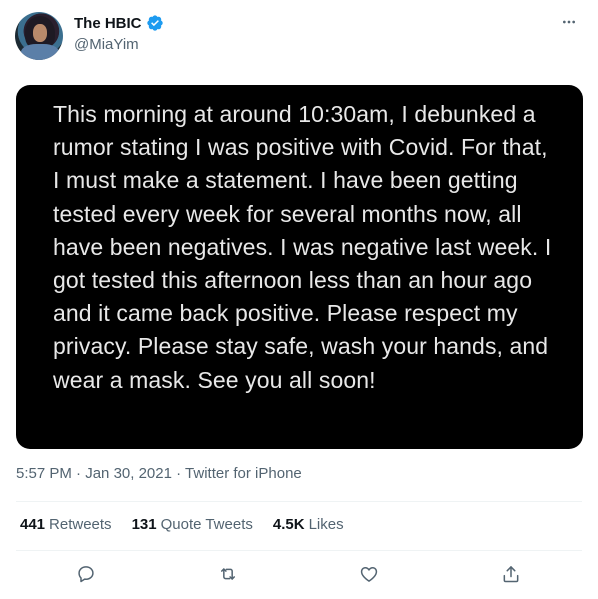 The image size is (598, 599). I want to click on tweet-time: 5:57 PM, so click(44, 473).